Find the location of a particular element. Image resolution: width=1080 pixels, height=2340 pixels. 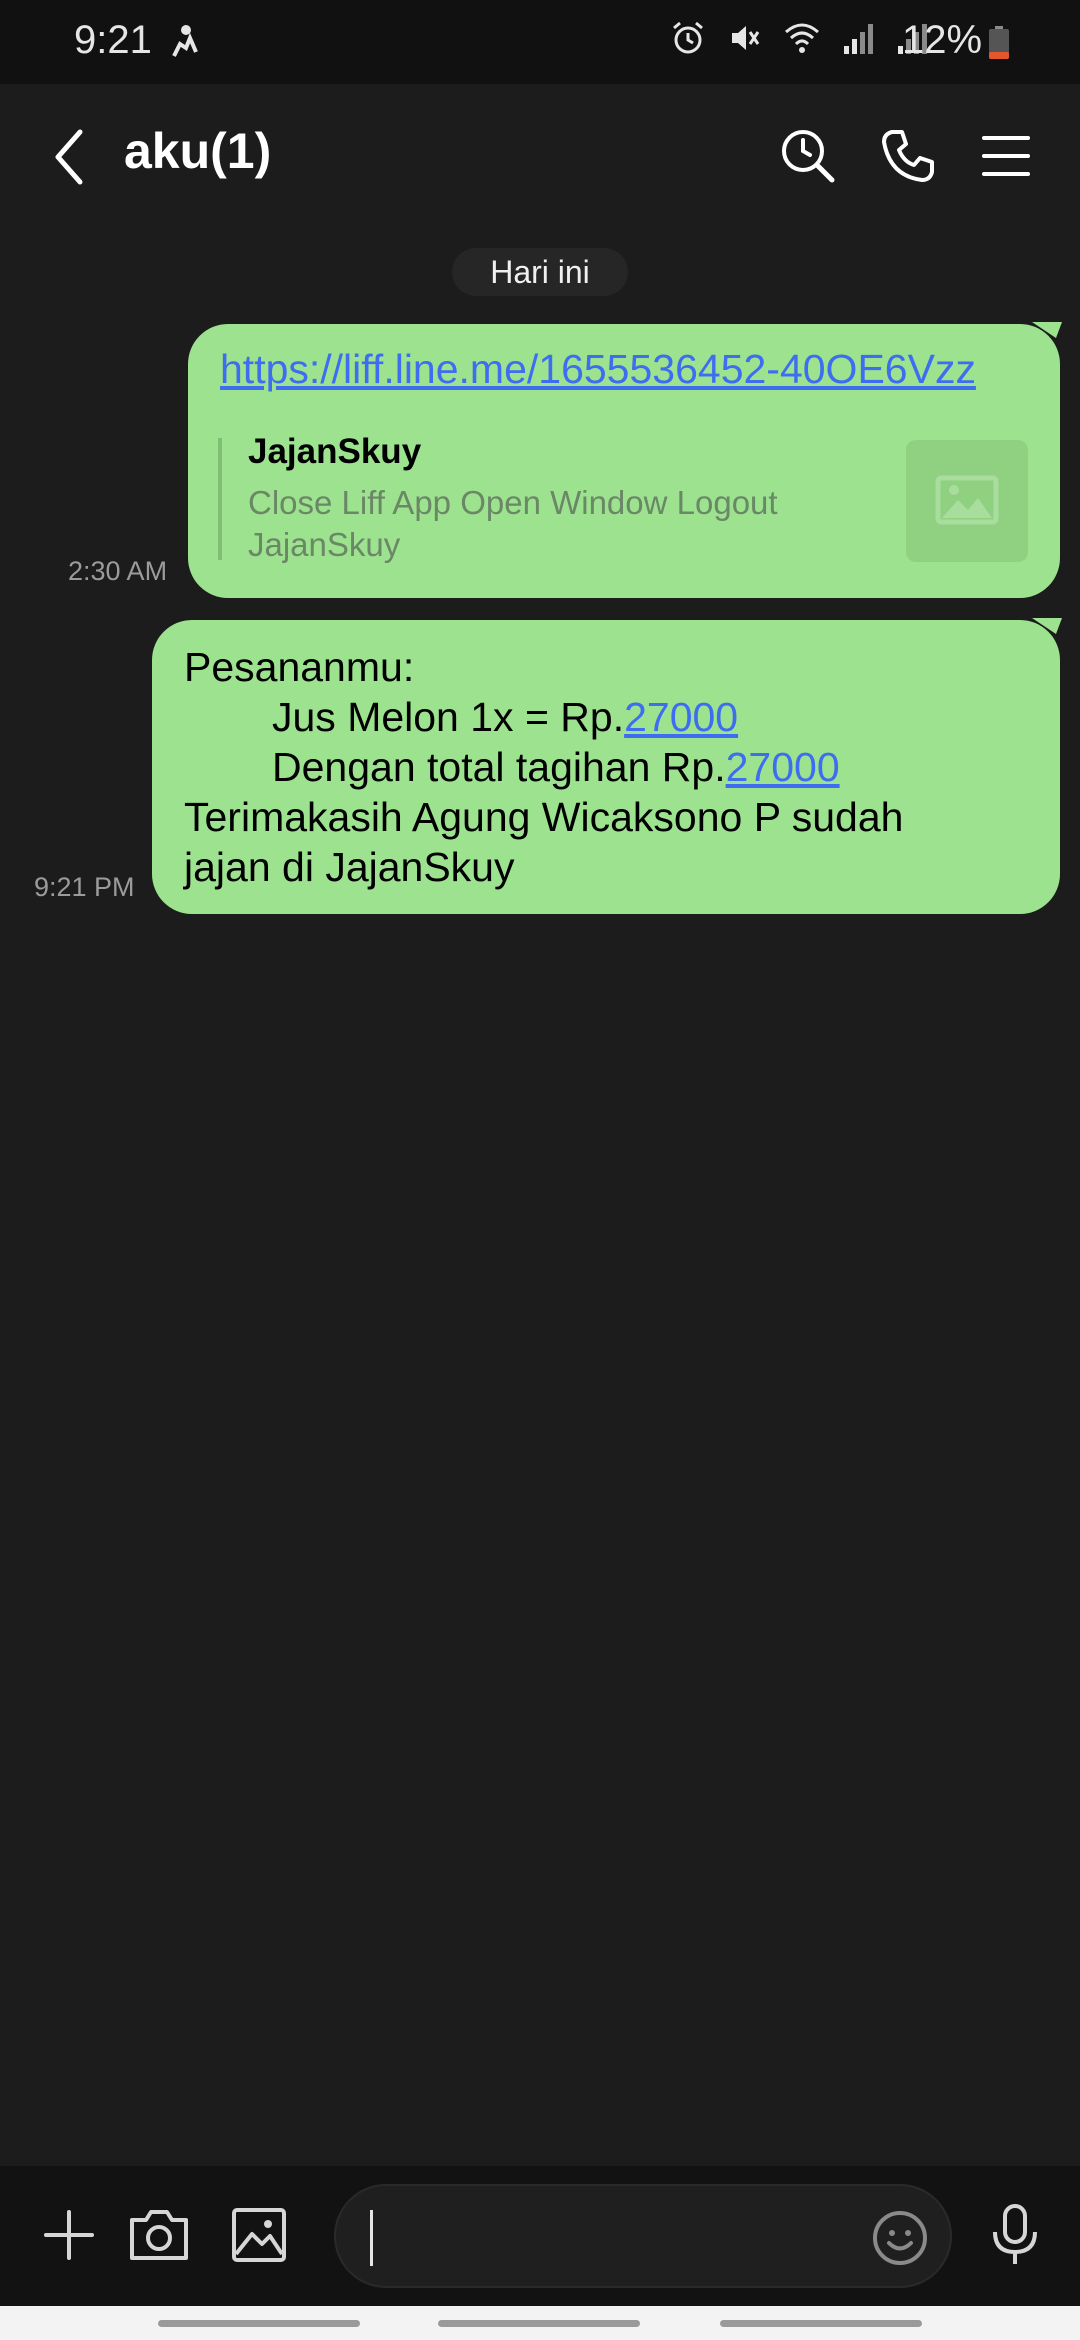

message-input is located at coordinates (643, 2236).